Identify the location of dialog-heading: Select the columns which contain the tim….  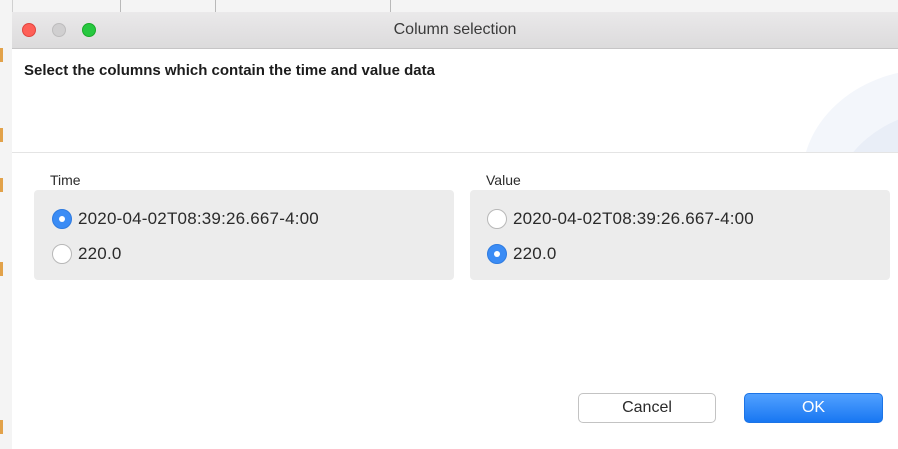
(229, 70).